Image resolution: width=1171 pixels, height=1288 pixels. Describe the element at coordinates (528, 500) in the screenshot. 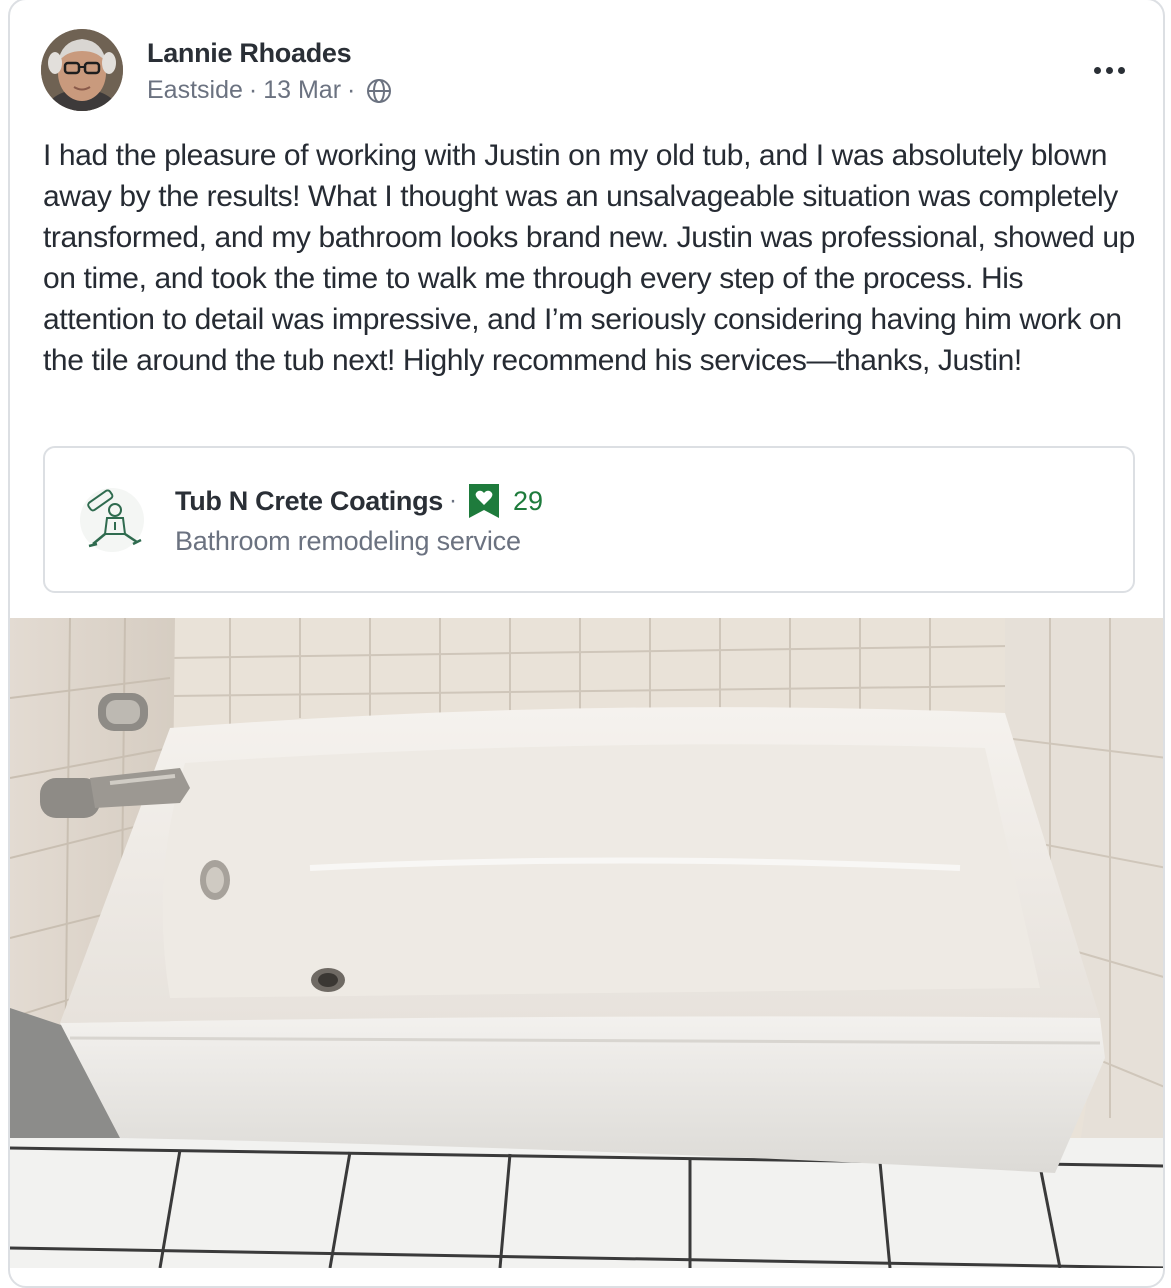

I see `favorite-count: 29` at that location.